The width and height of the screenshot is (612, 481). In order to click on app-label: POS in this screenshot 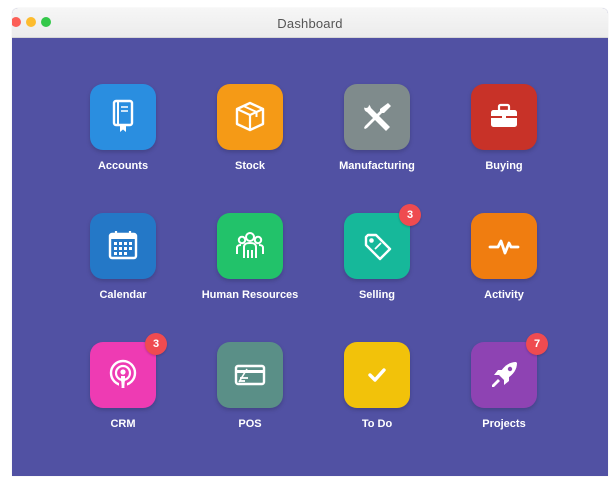, I will do `click(250, 424)`.